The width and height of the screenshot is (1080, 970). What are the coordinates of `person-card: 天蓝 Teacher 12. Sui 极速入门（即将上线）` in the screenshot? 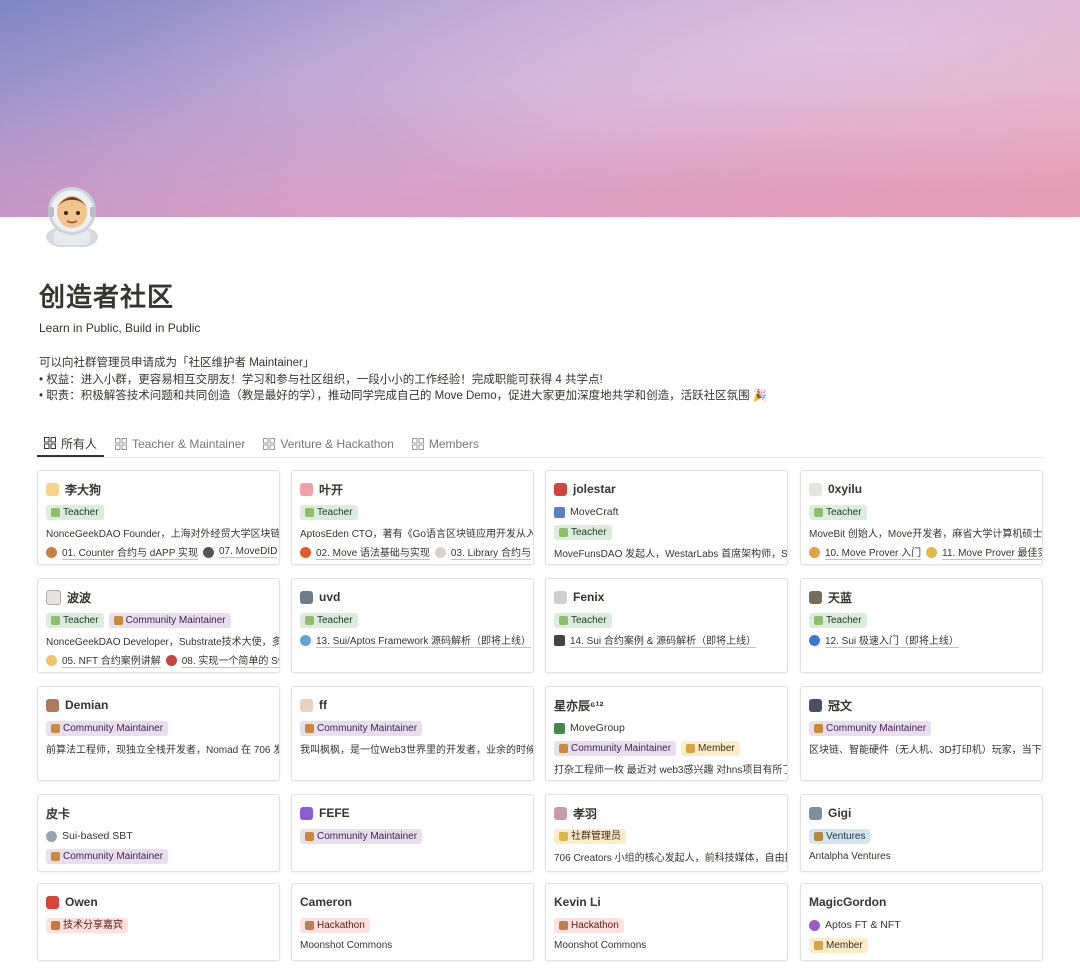 It's located at (921, 625).